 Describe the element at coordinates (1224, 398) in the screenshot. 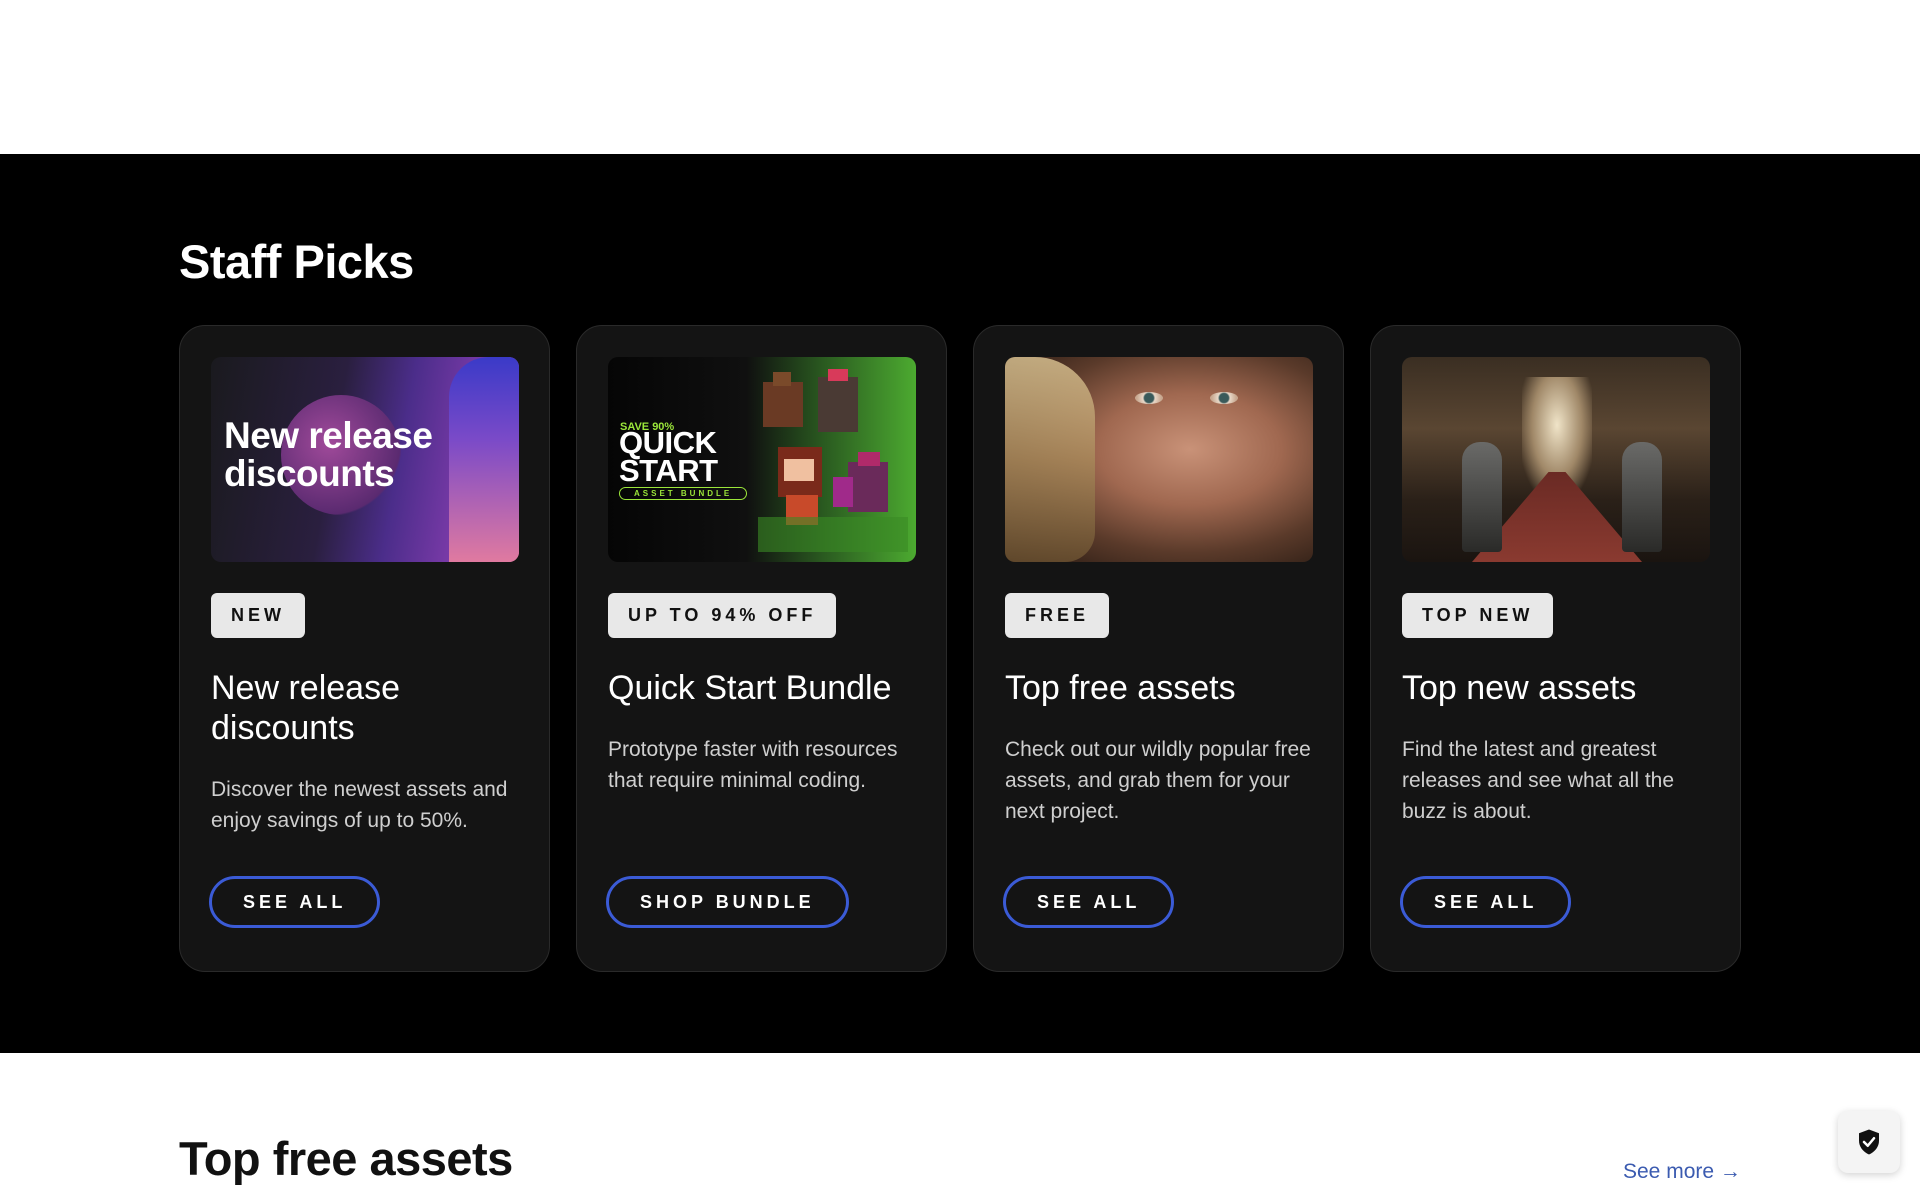

I see `image-eye-right` at that location.